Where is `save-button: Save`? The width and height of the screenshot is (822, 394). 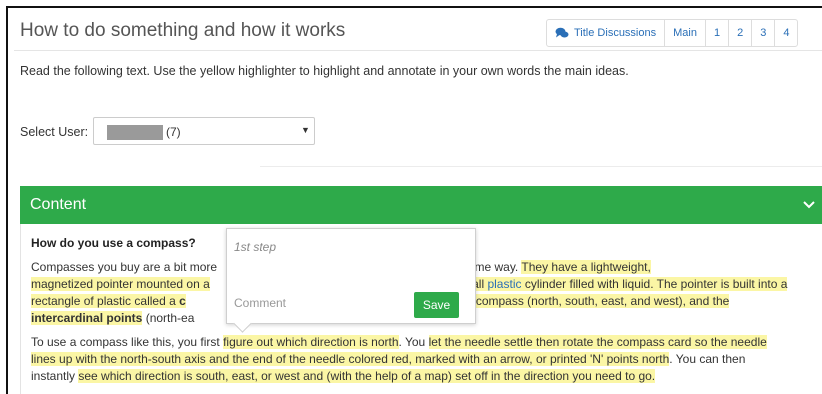
save-button: Save is located at coordinates (436, 305).